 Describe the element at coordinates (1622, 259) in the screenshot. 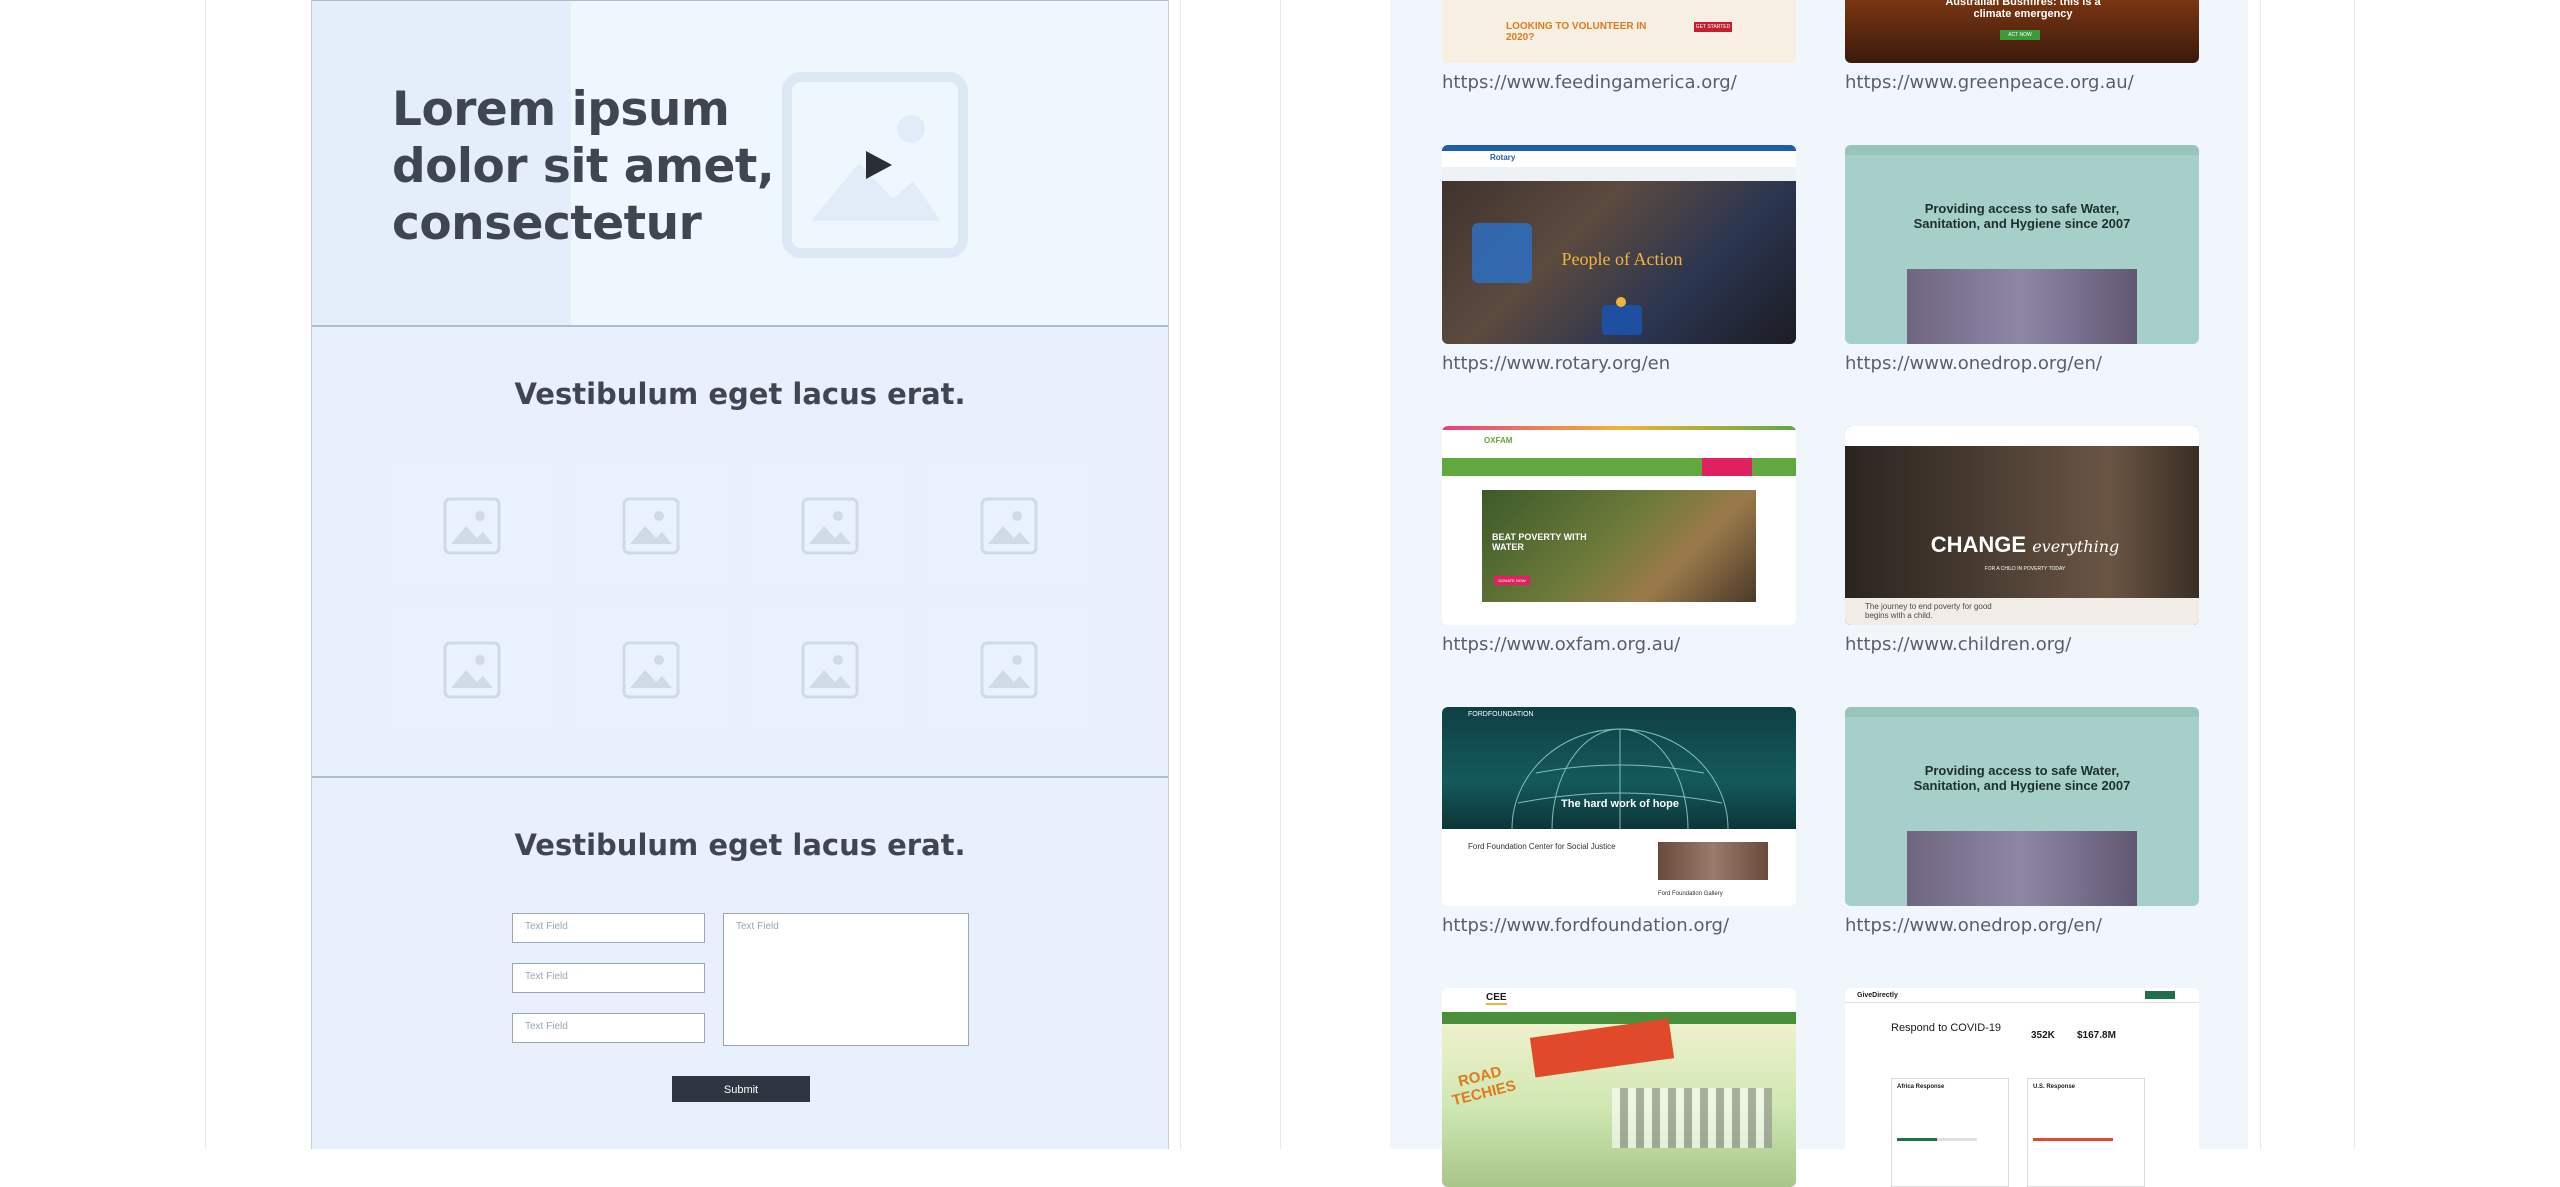

I see `thumbnail-heading: People of Action` at that location.